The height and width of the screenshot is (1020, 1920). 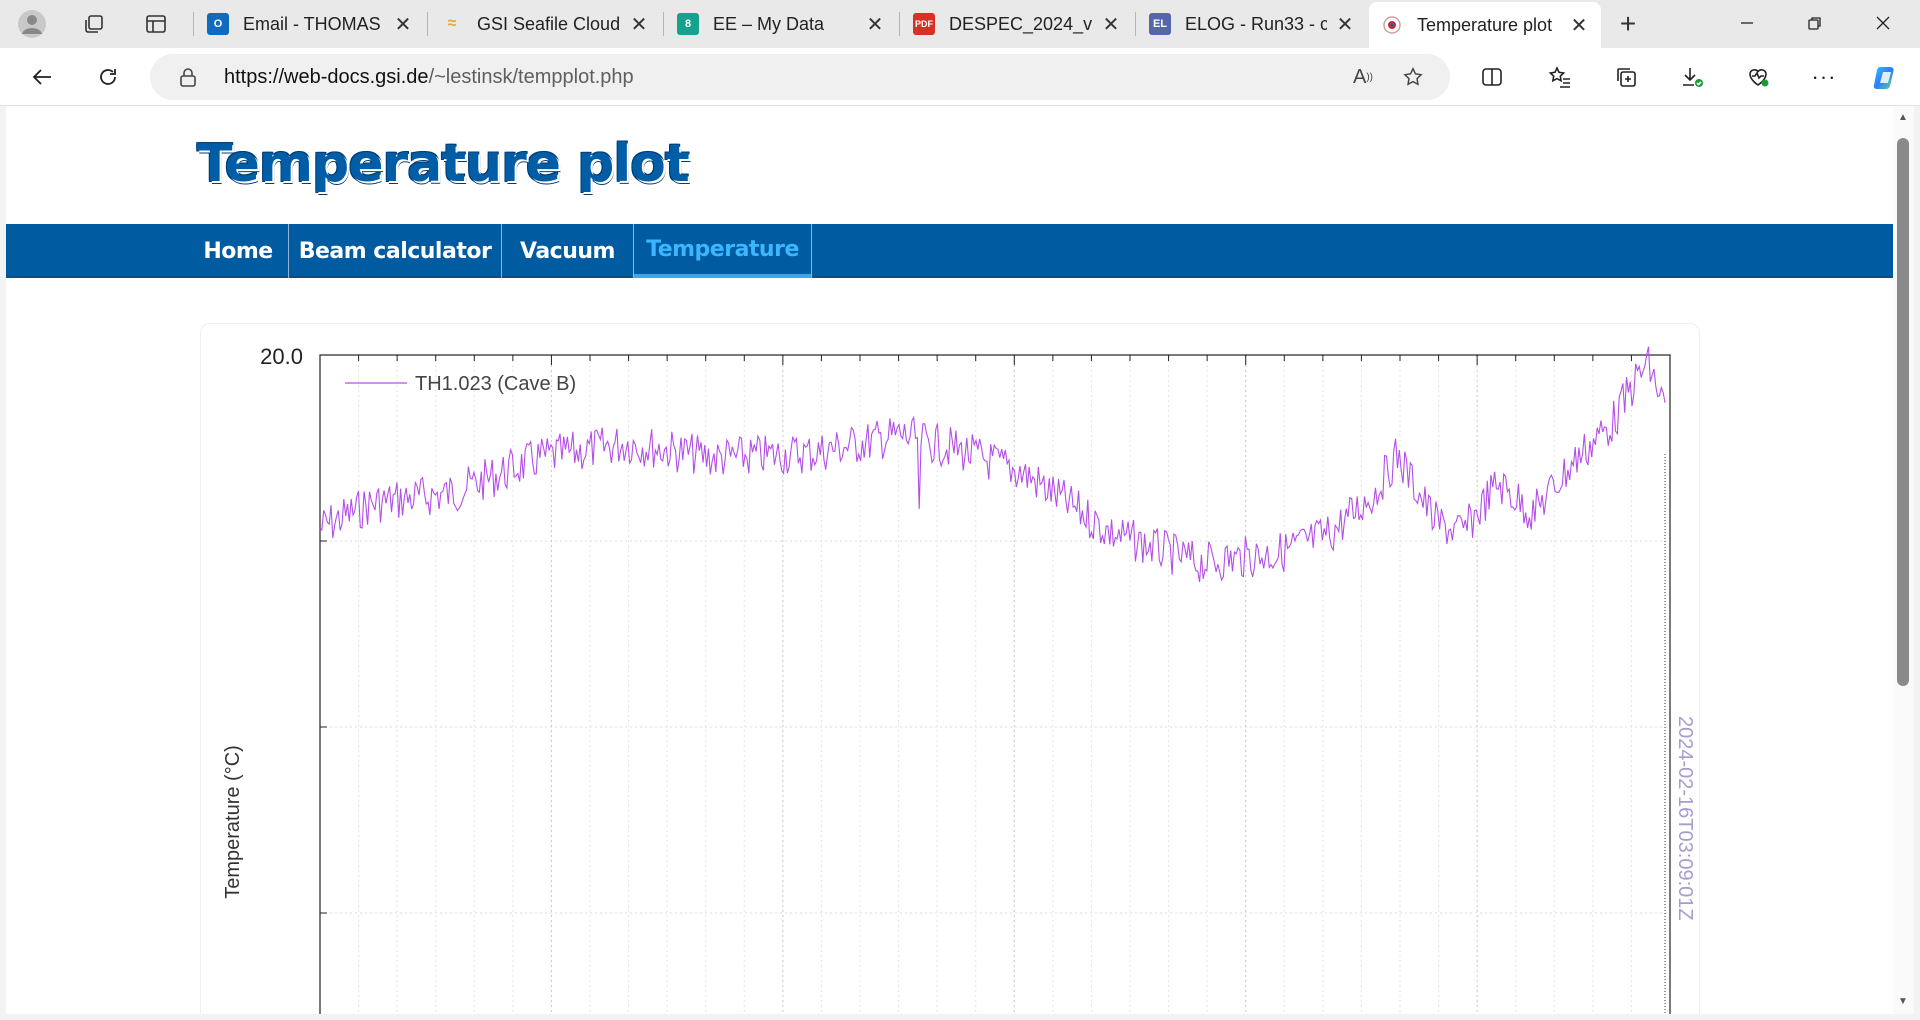 What do you see at coordinates (1692, 77) in the screenshot?
I see `downloads-icon` at bounding box center [1692, 77].